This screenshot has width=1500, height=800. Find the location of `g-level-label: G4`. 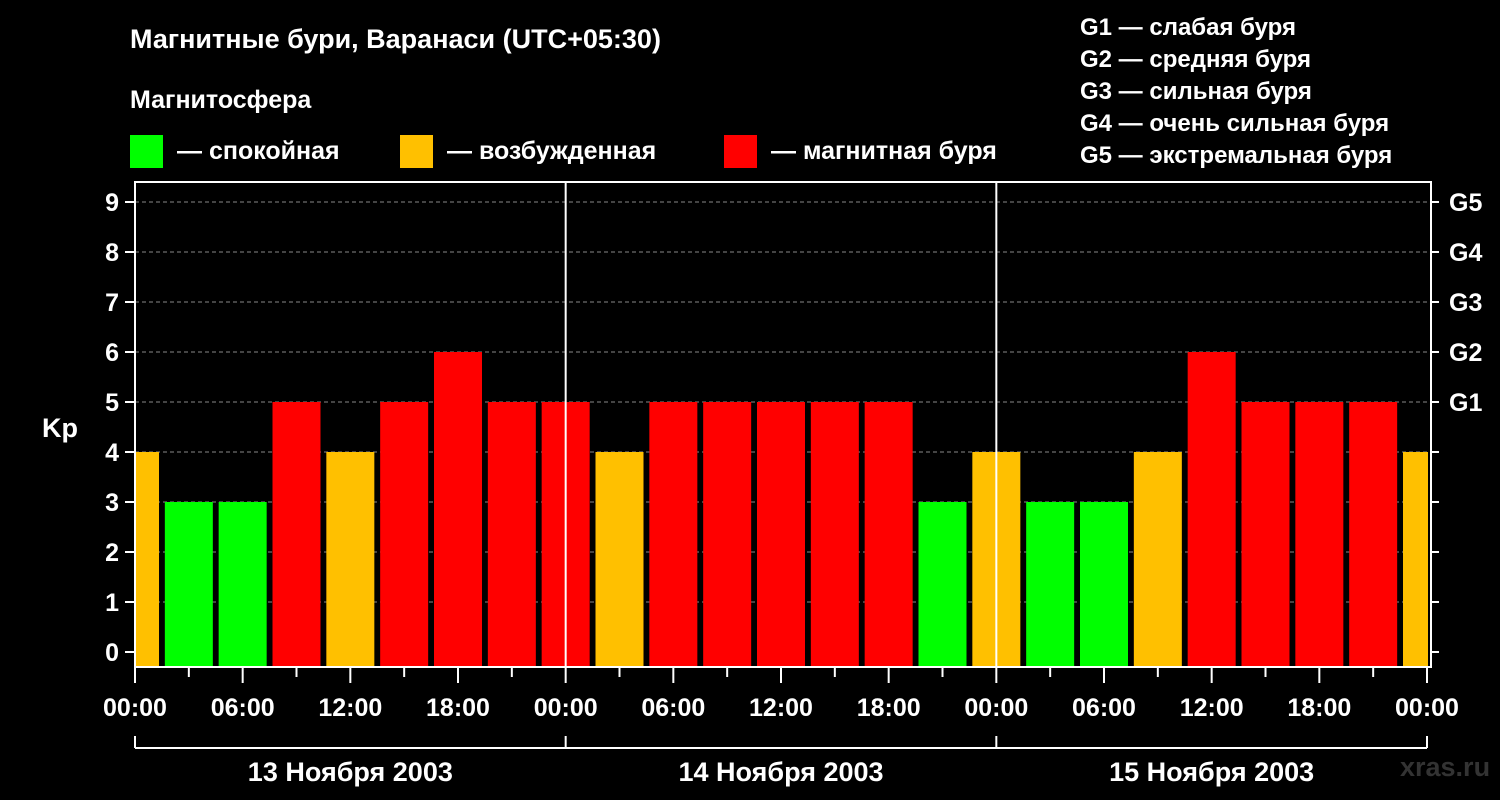

g-level-label: G4 is located at coordinates (1465, 253).